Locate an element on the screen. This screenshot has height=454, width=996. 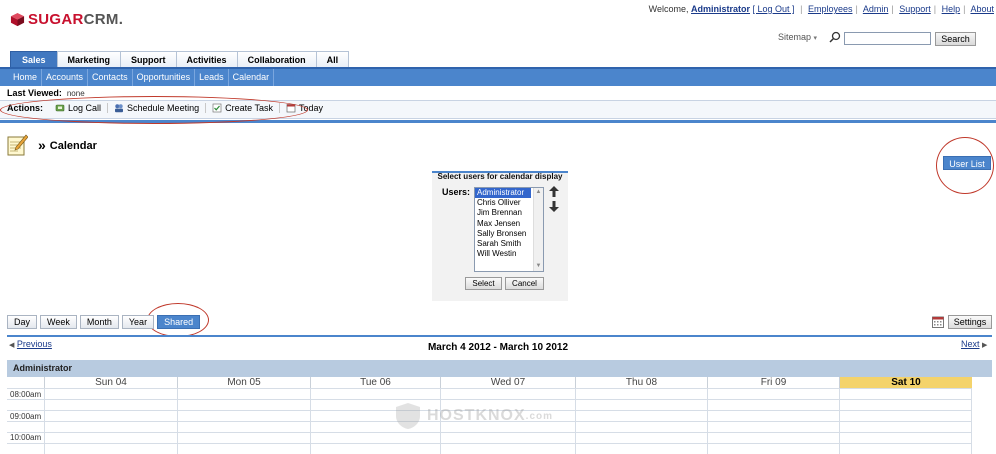
cancel-button: Cancel is located at coordinates (524, 283).